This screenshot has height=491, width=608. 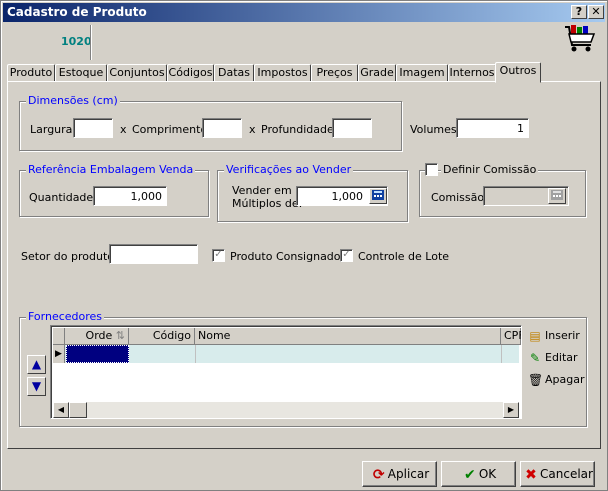 What do you see at coordinates (535, 358) in the screenshot?
I see `edit-icon: ✎` at bounding box center [535, 358].